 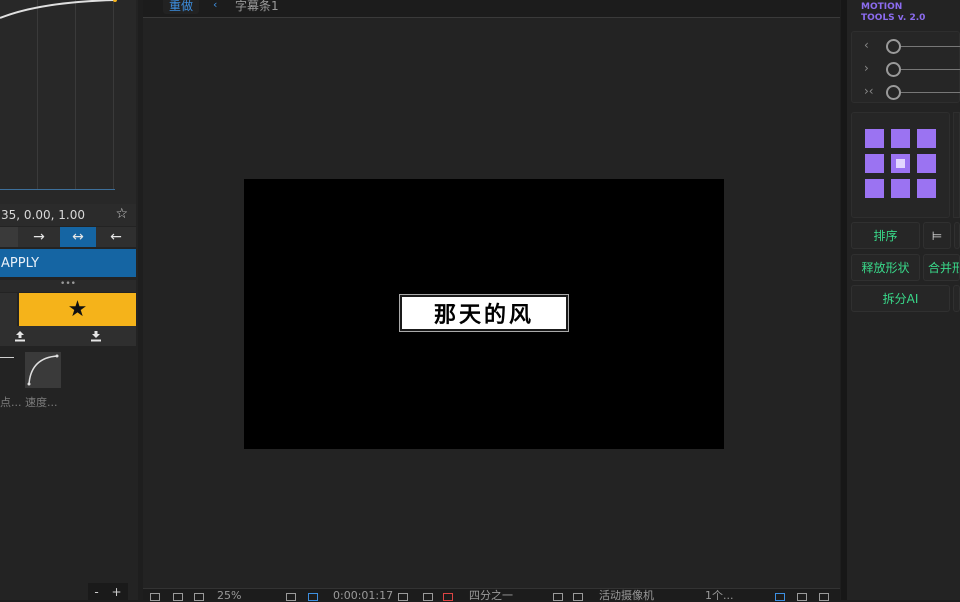 I want to click on ease-in-icon: ‹, so click(x=866, y=45).